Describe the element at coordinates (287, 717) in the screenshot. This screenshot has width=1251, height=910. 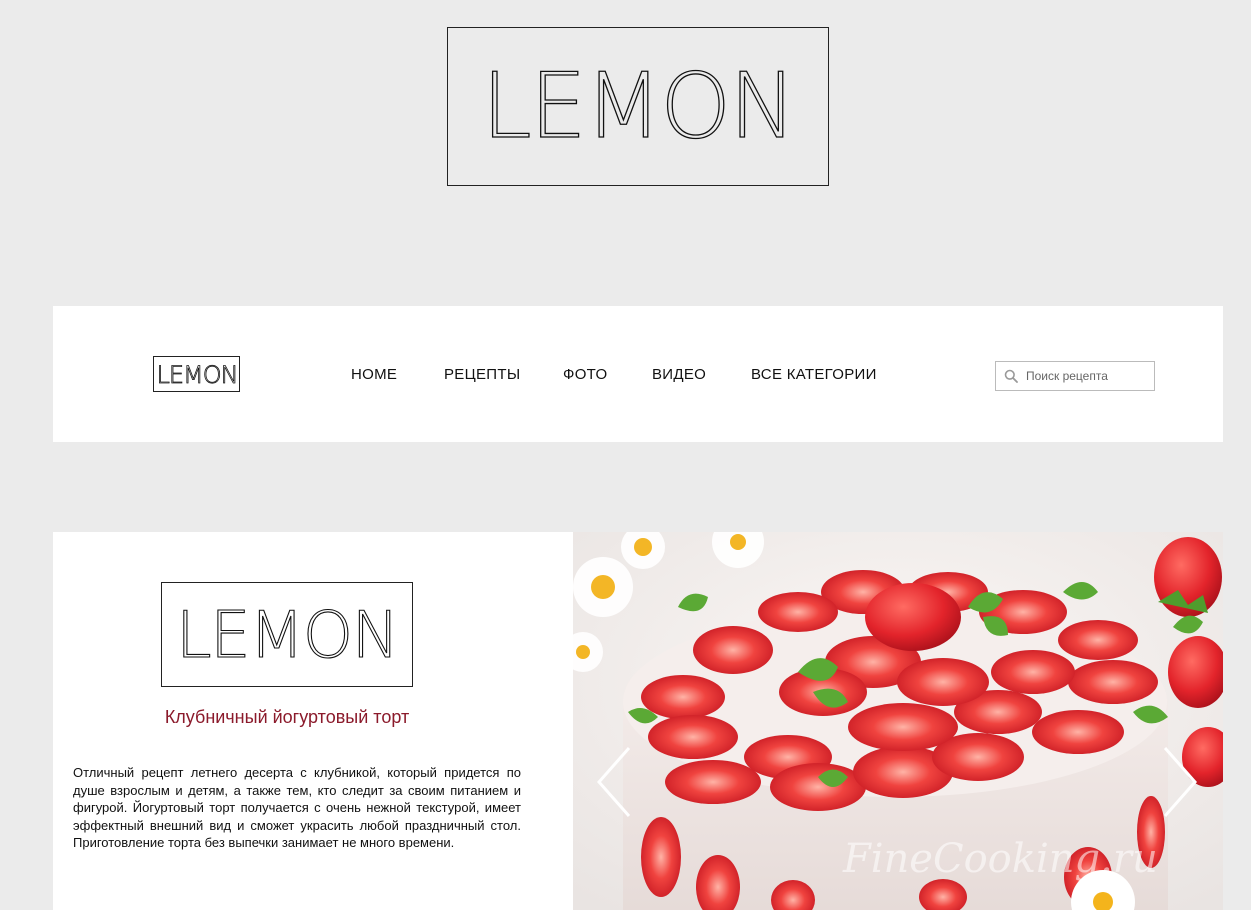
I see `recipe-title: Клубничный йогуртовый торт` at that location.